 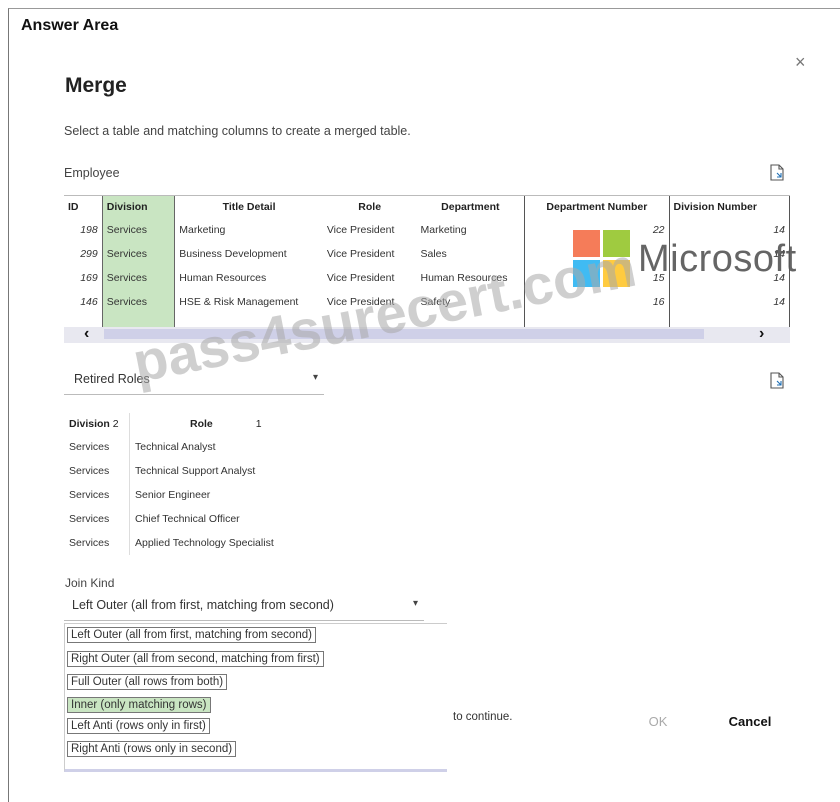 What do you see at coordinates (470, 207) in the screenshot?
I see `column-header-department: Department` at bounding box center [470, 207].